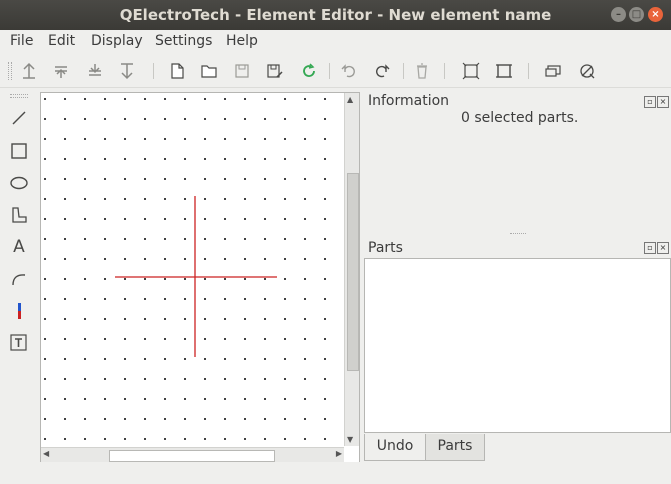 The width and height of the screenshot is (671, 484). I want to click on save-as-icon, so click(275, 71).